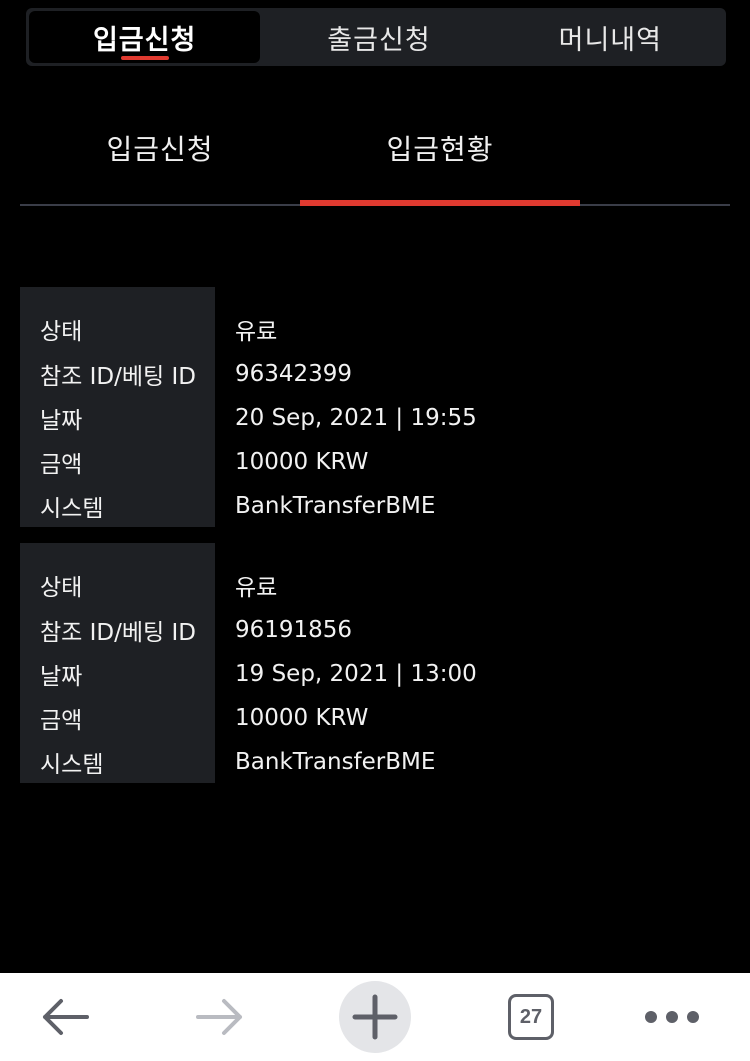 Image resolution: width=750 pixels, height=1061 pixels. Describe the element at coordinates (144, 58) in the screenshot. I see `active-tab-indicator` at that location.